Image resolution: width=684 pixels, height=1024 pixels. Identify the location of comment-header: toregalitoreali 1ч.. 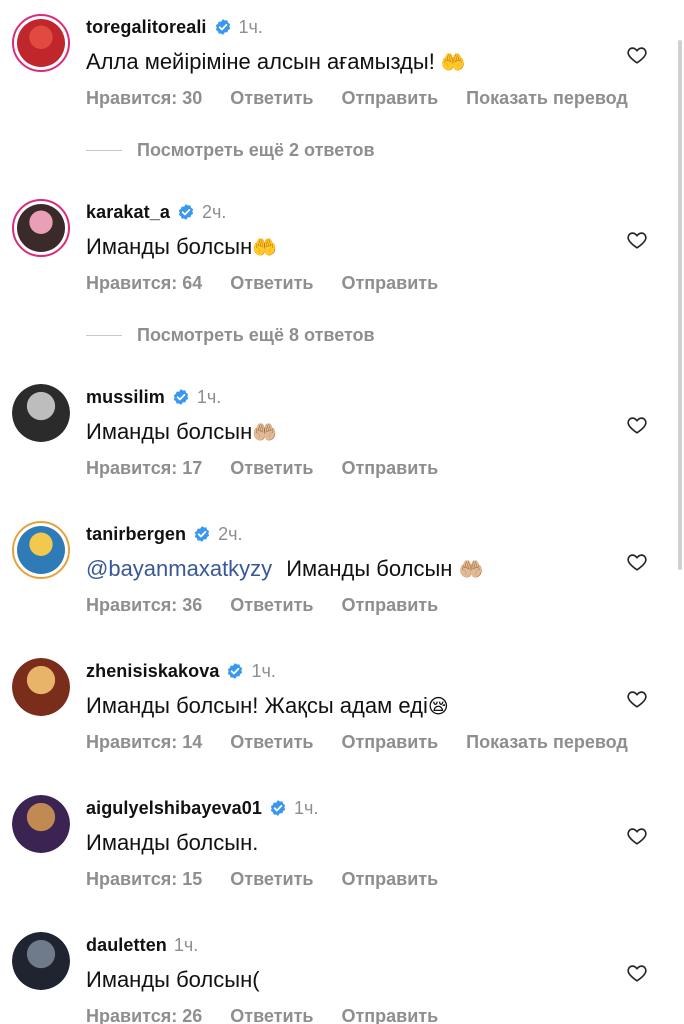
(174, 27).